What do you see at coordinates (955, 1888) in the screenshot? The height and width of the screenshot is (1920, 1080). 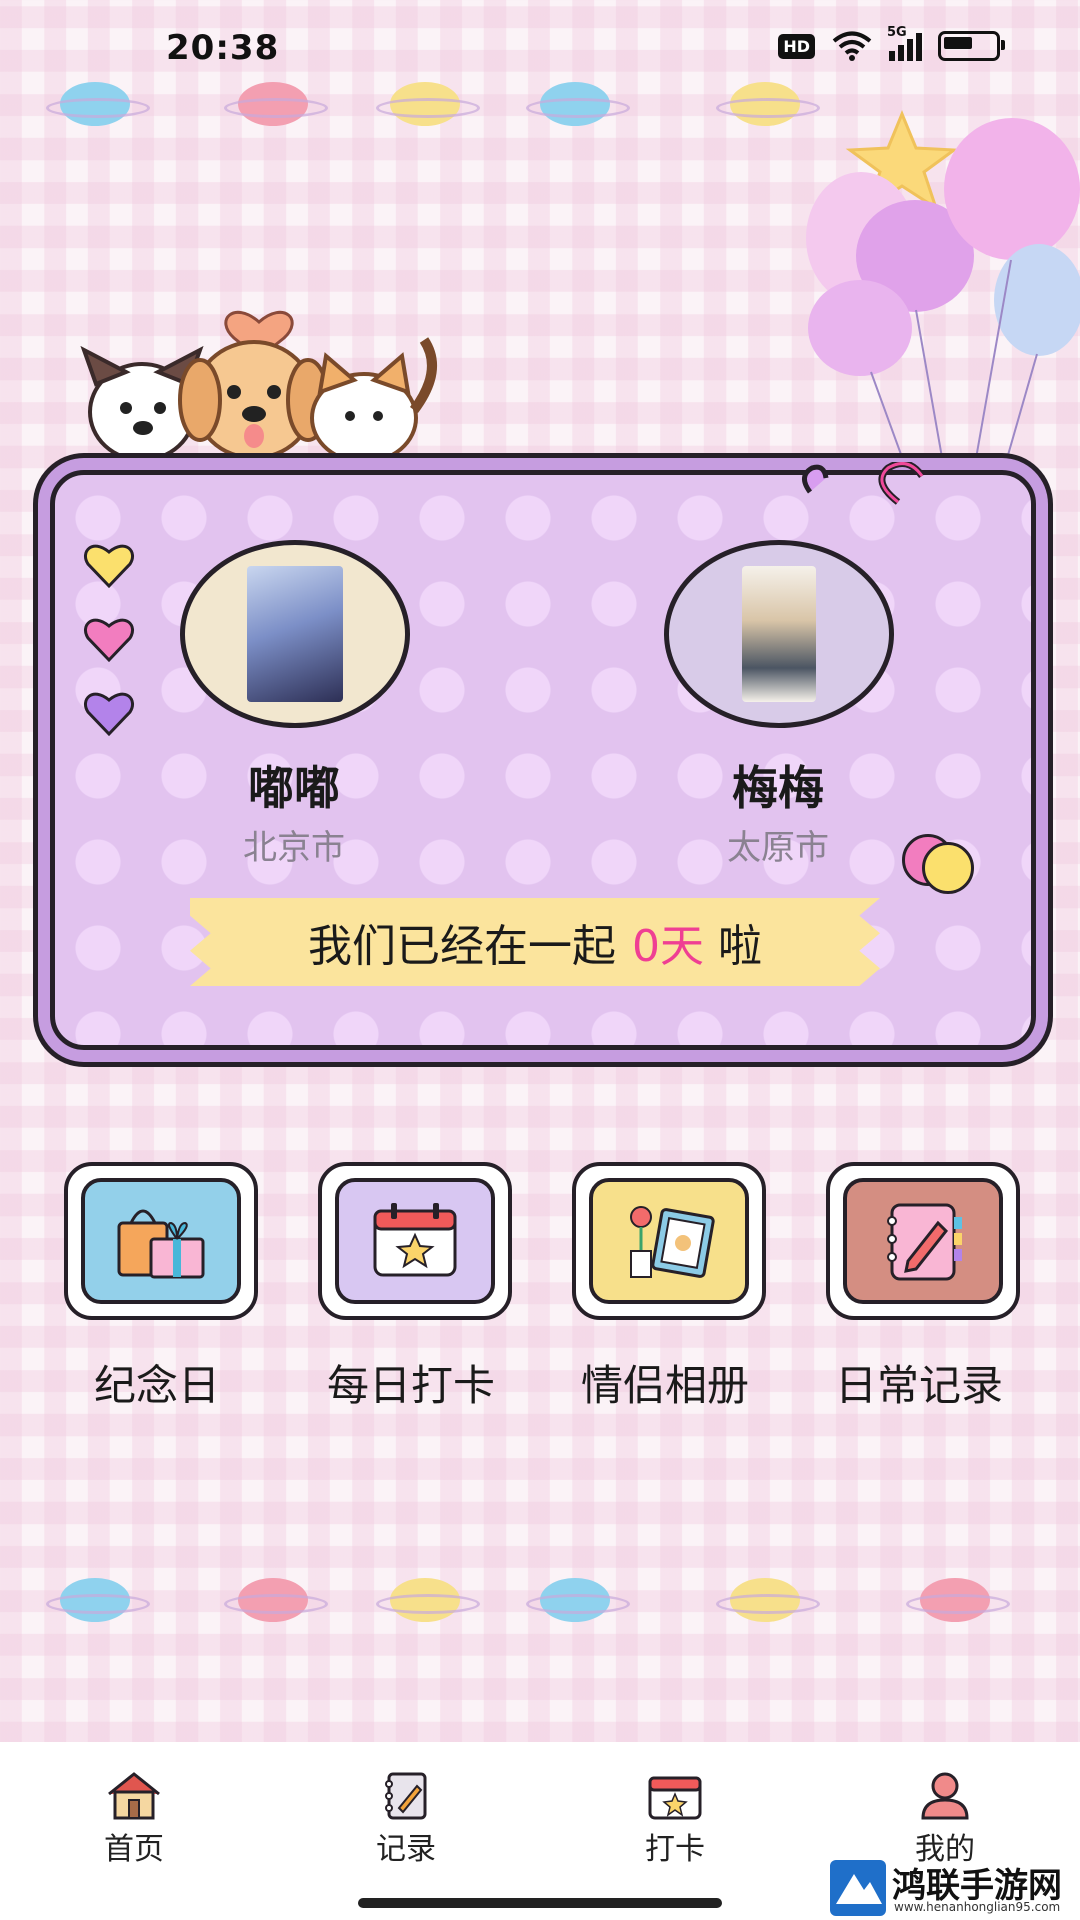 I see `watermark: 鸿联手游网 www.henanhonglian95.com` at bounding box center [955, 1888].